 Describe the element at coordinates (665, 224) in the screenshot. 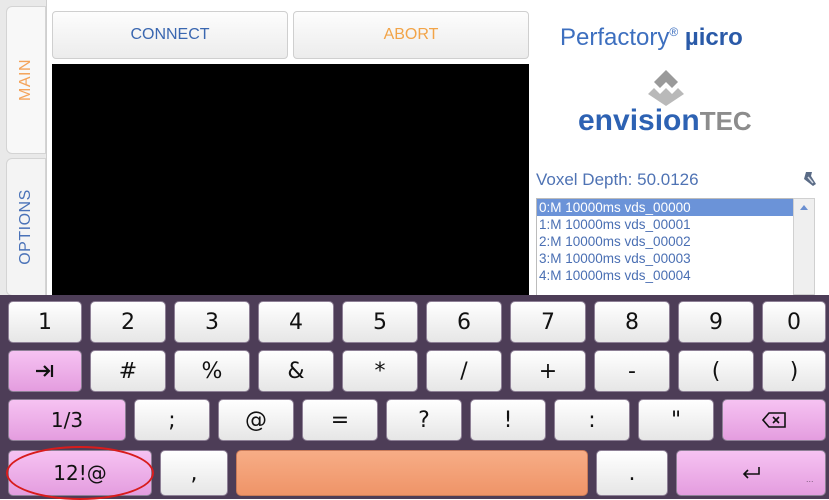

I see `list-item: 1:M 10000ms vds_00001` at that location.